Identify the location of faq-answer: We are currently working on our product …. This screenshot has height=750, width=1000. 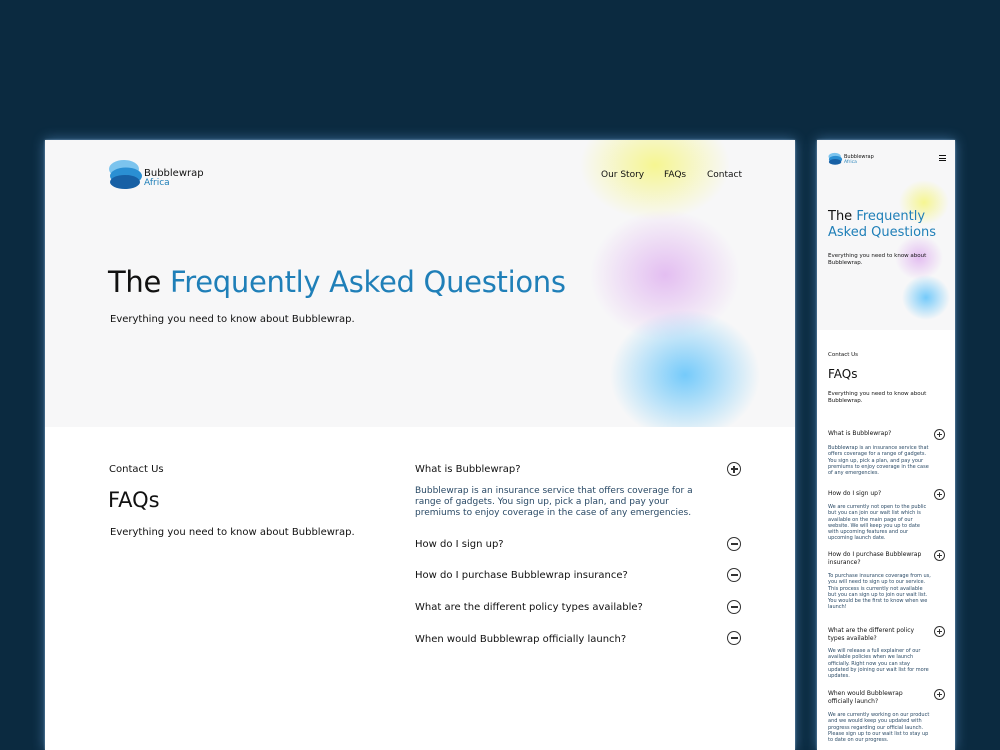
(879, 728).